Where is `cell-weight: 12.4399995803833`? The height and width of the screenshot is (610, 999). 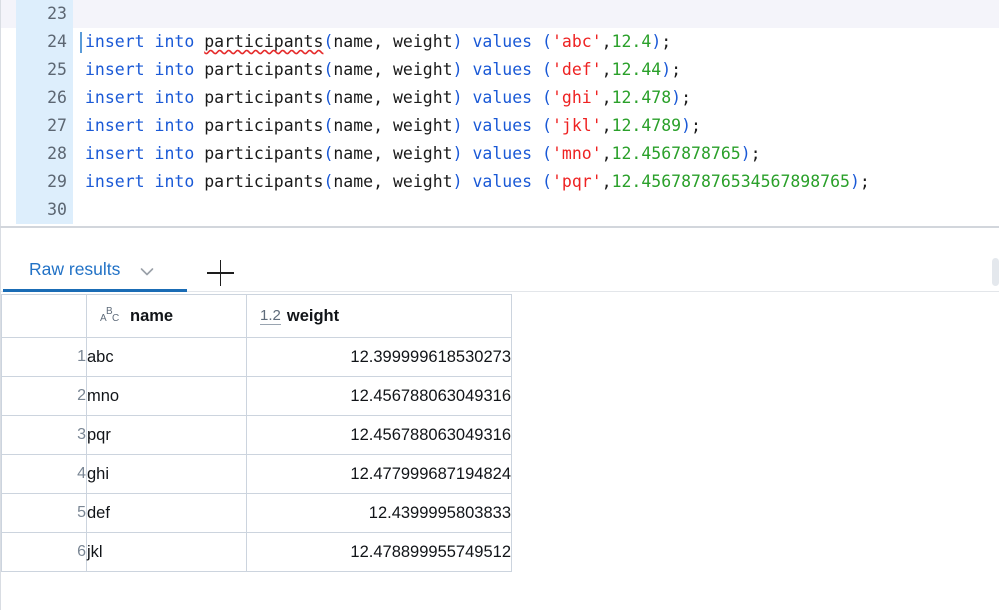
cell-weight: 12.4399995803833 is located at coordinates (379, 513).